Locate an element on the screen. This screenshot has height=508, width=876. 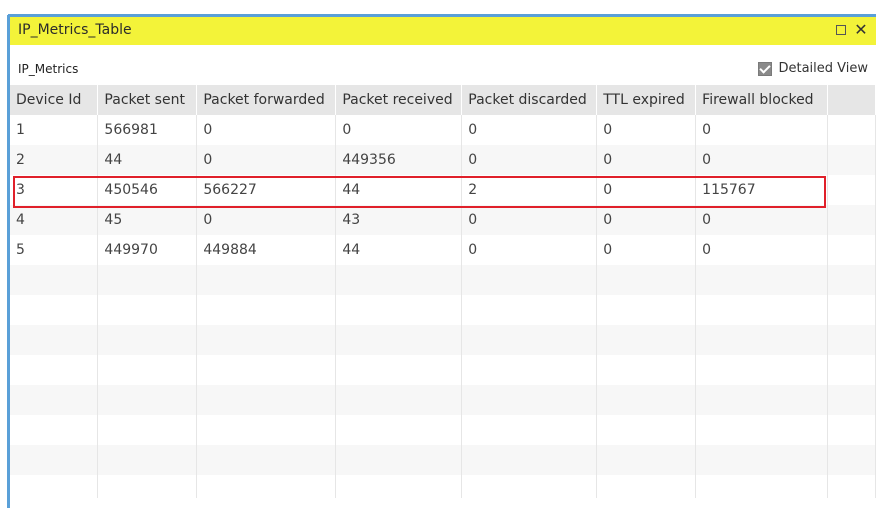
table-row: 2 44 0 449356 0 0 0 is located at coordinates (443, 160).